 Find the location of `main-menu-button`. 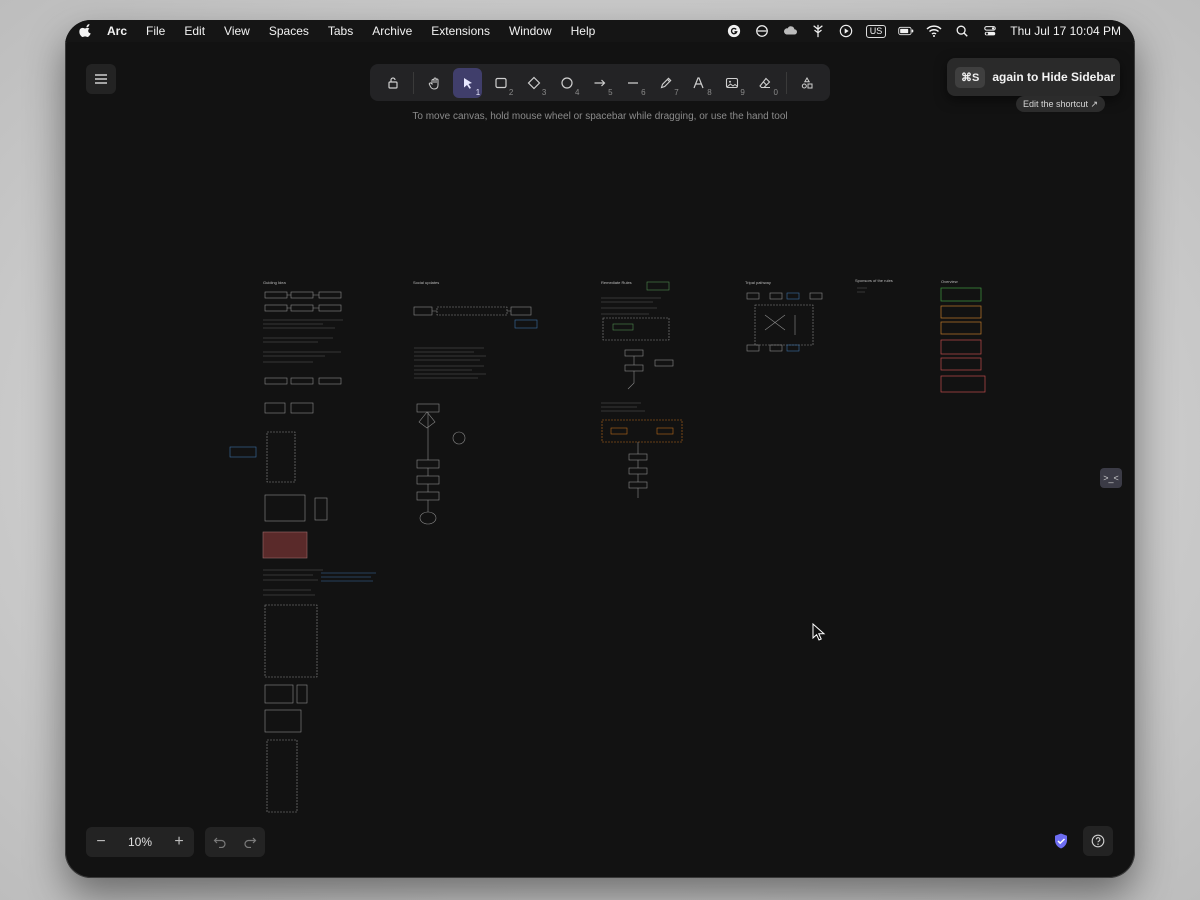

main-menu-button is located at coordinates (101, 79).